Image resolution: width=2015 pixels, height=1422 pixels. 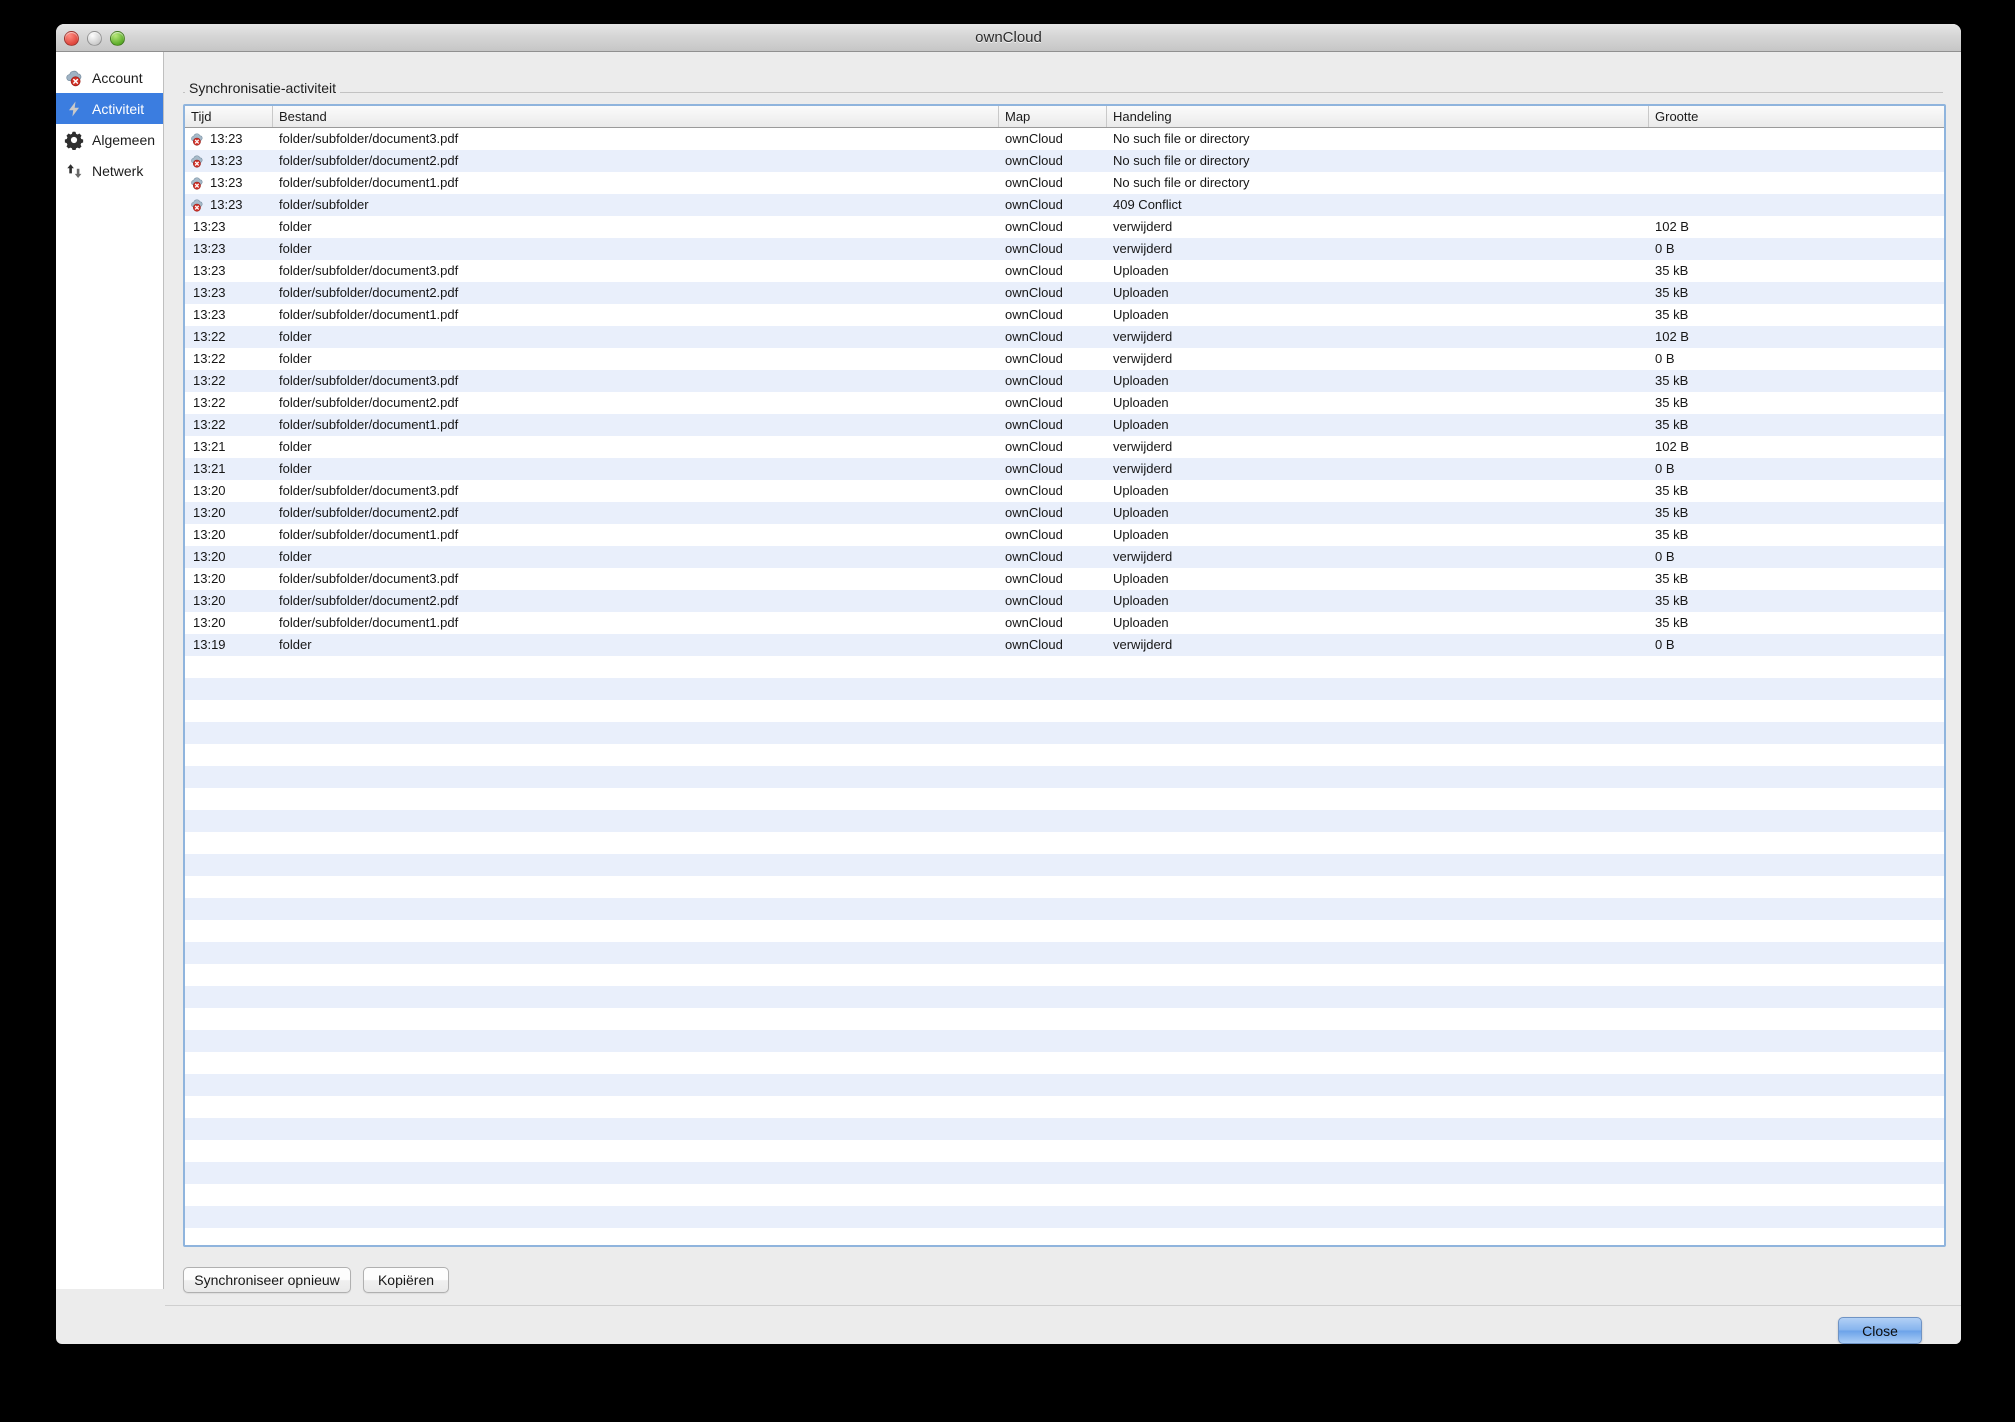 What do you see at coordinates (1063, 92) in the screenshot?
I see `groupbox-divider` at bounding box center [1063, 92].